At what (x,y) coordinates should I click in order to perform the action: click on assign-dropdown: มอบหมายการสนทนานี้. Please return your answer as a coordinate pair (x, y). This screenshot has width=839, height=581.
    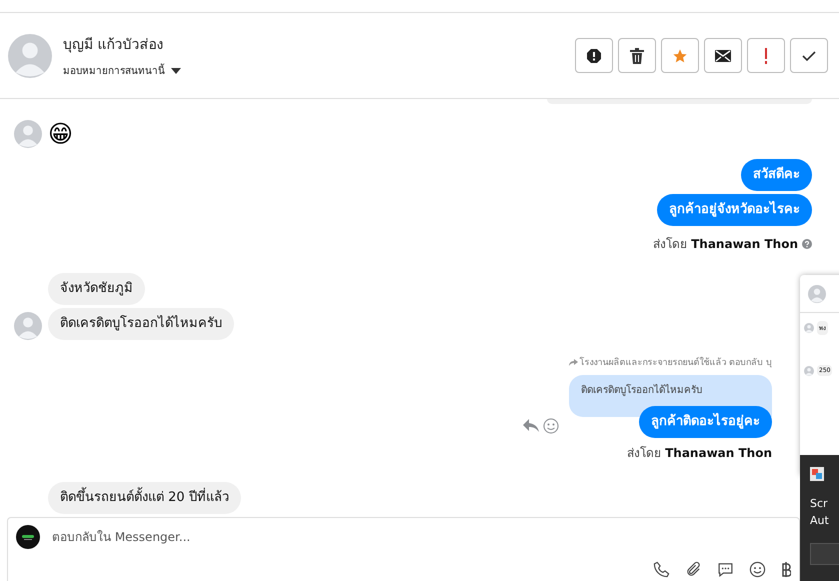
    Looking at the image, I should click on (122, 70).